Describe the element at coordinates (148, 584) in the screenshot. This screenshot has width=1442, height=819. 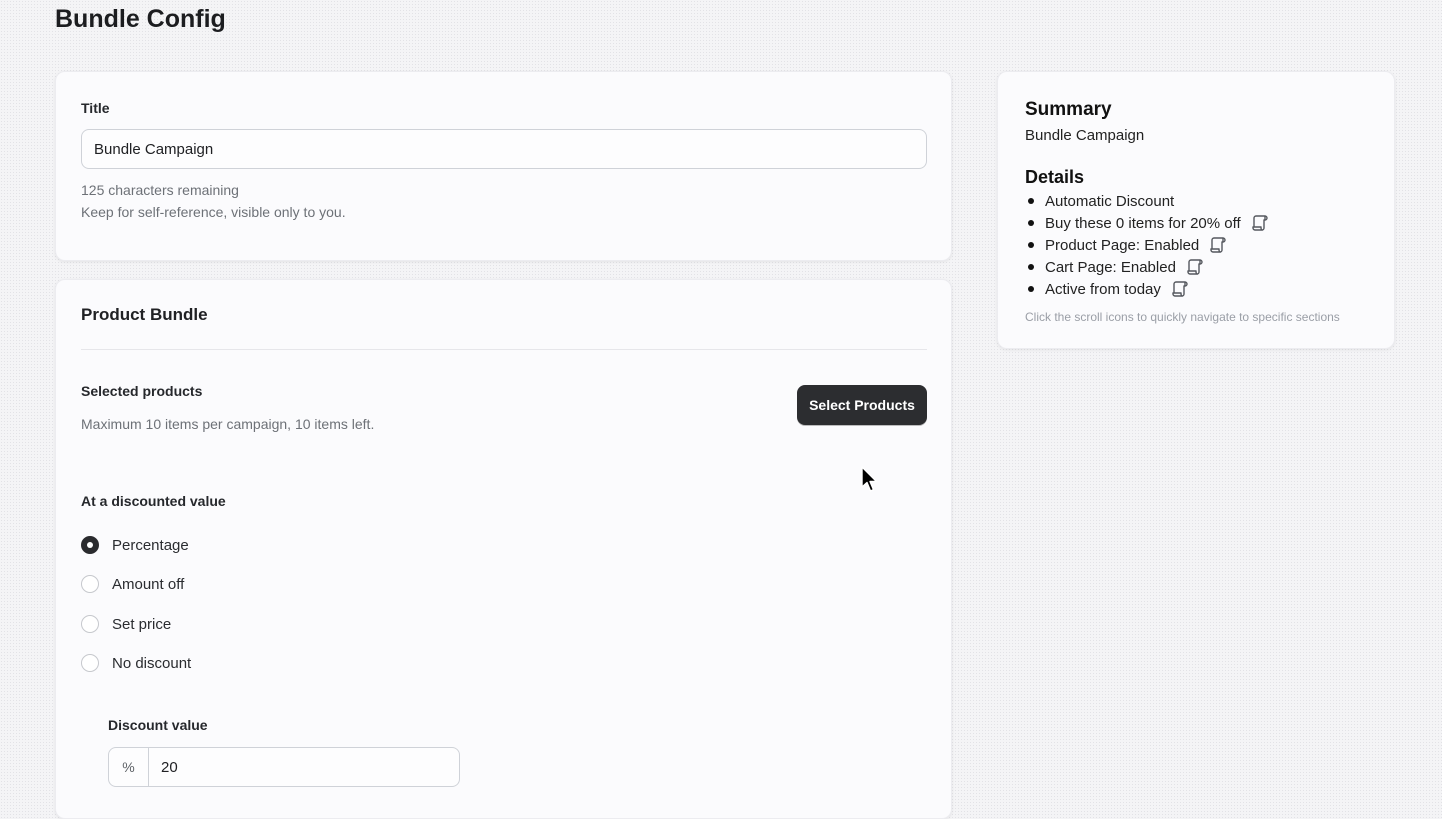
I see `radio-label: Amount off` at that location.